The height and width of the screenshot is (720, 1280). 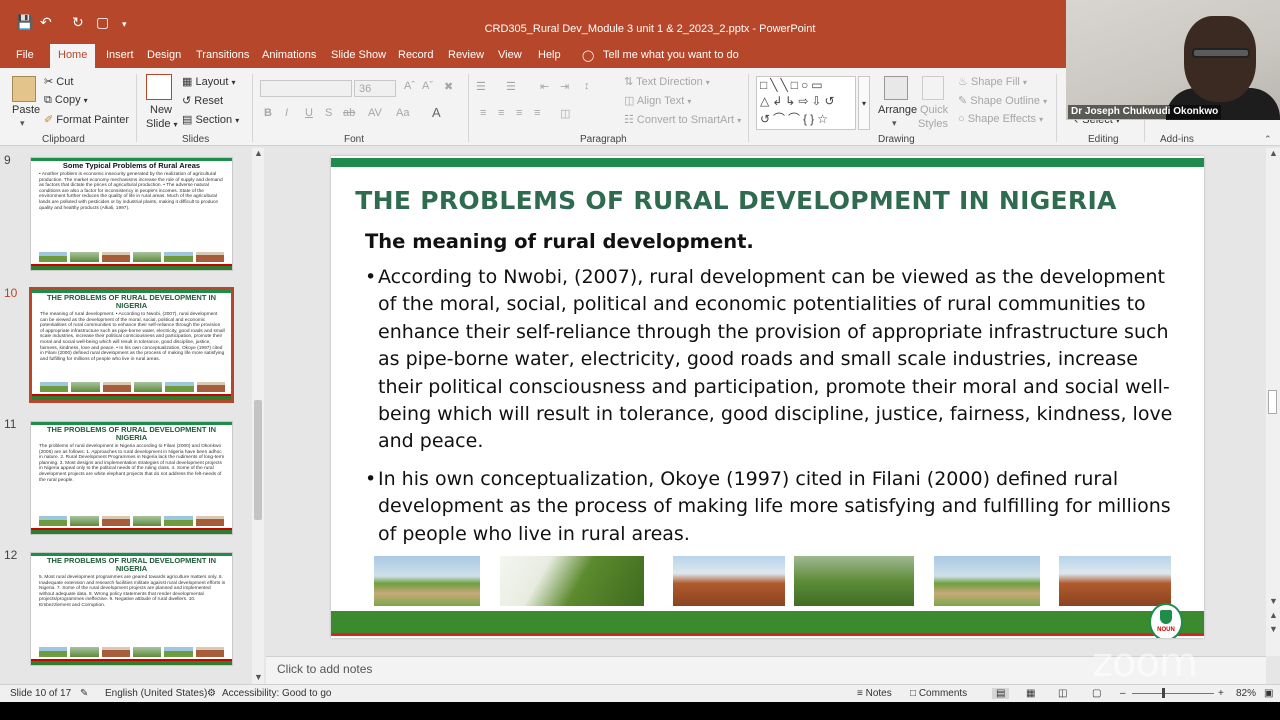 I want to click on shadow-button: S, so click(x=328, y=113).